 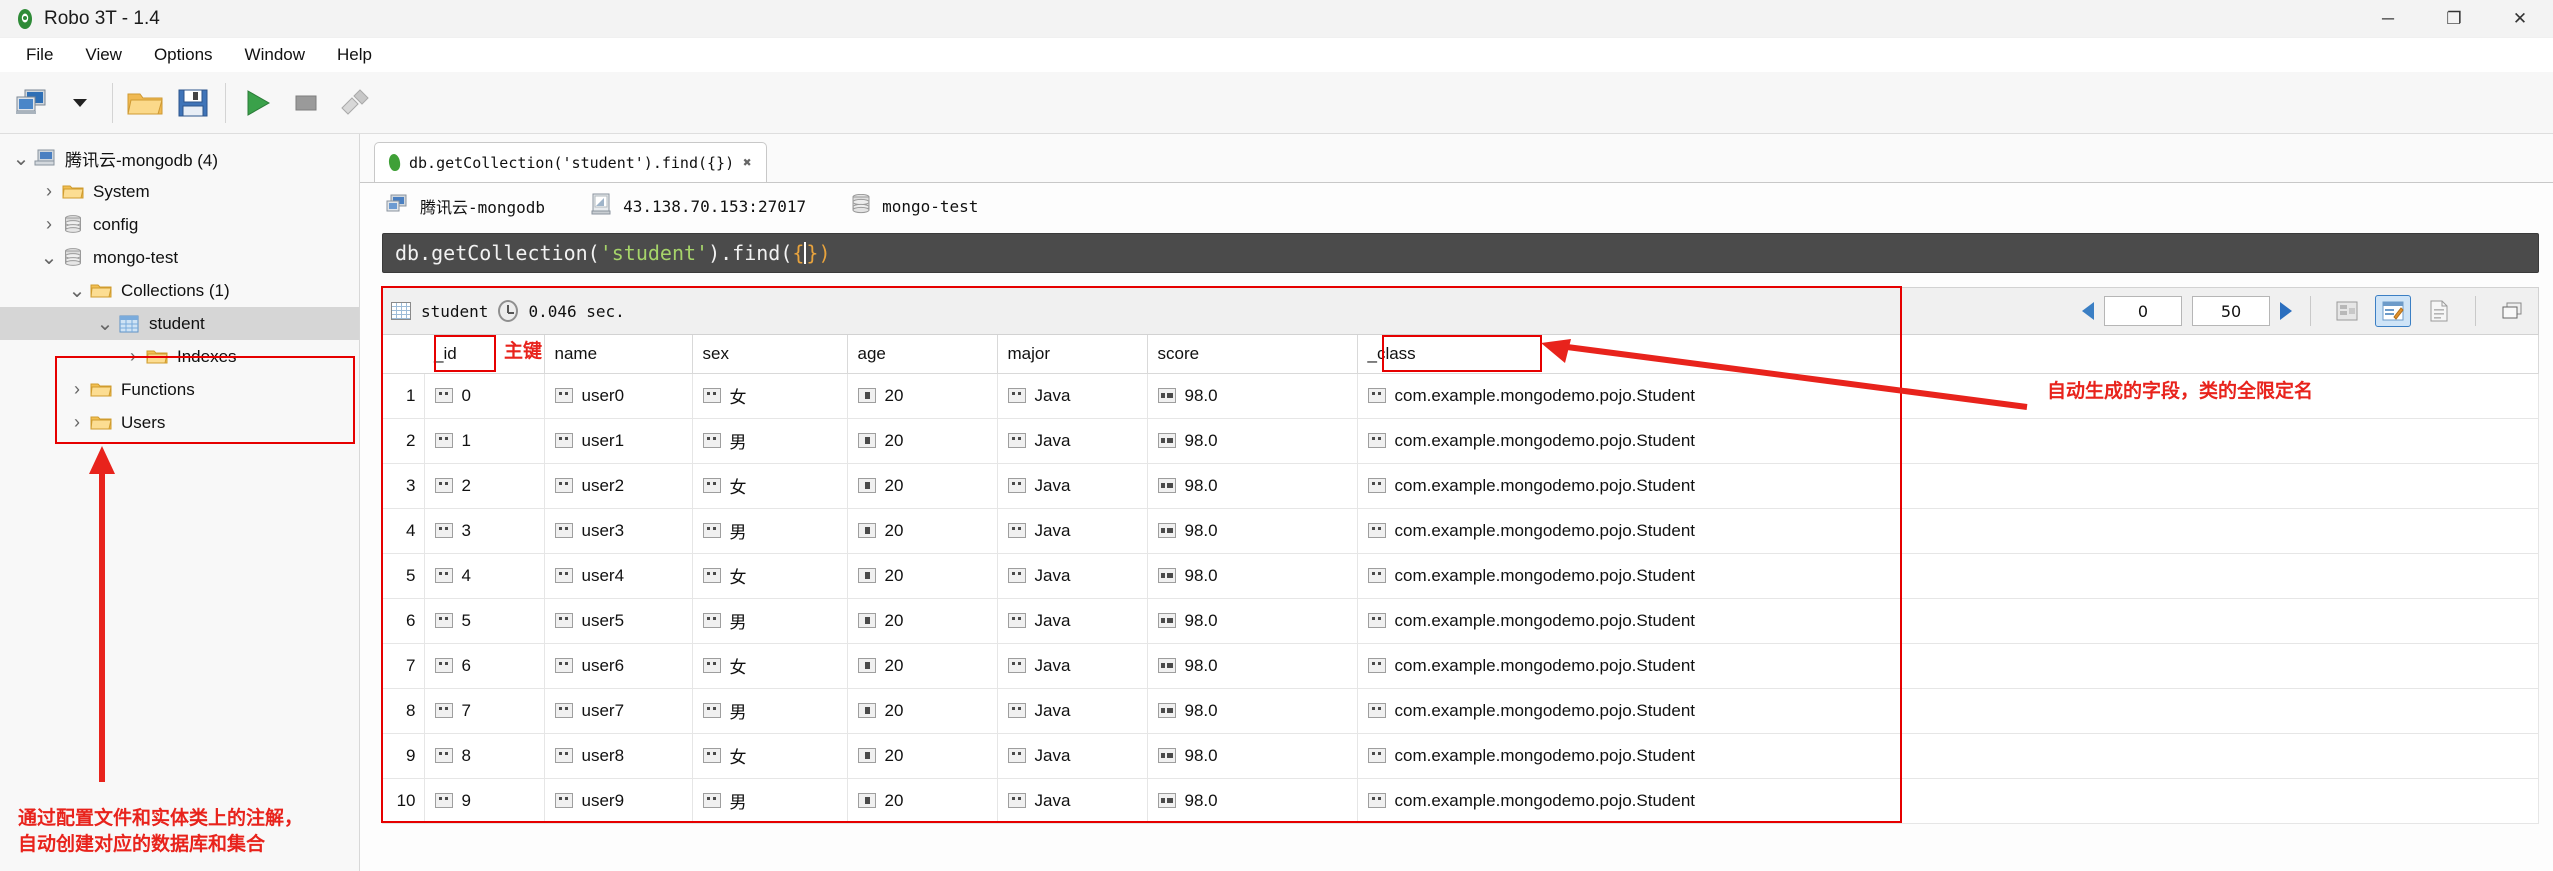 What do you see at coordinates (484, 621) in the screenshot?
I see `cell-id: 5` at bounding box center [484, 621].